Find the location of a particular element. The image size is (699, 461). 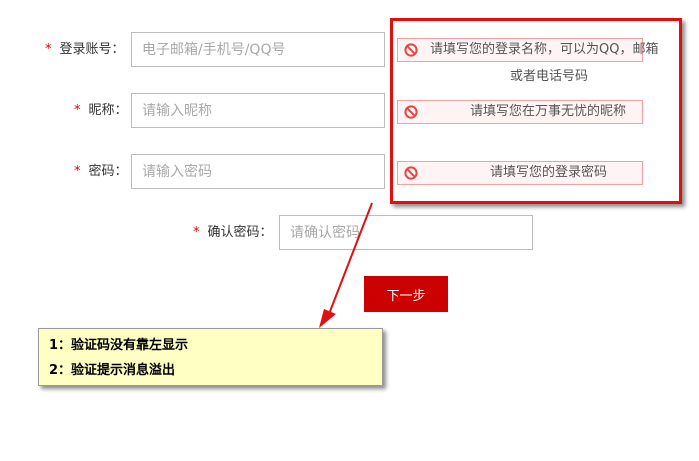

note-line-1: 1：验证码没有靠左显示 is located at coordinates (119, 345).